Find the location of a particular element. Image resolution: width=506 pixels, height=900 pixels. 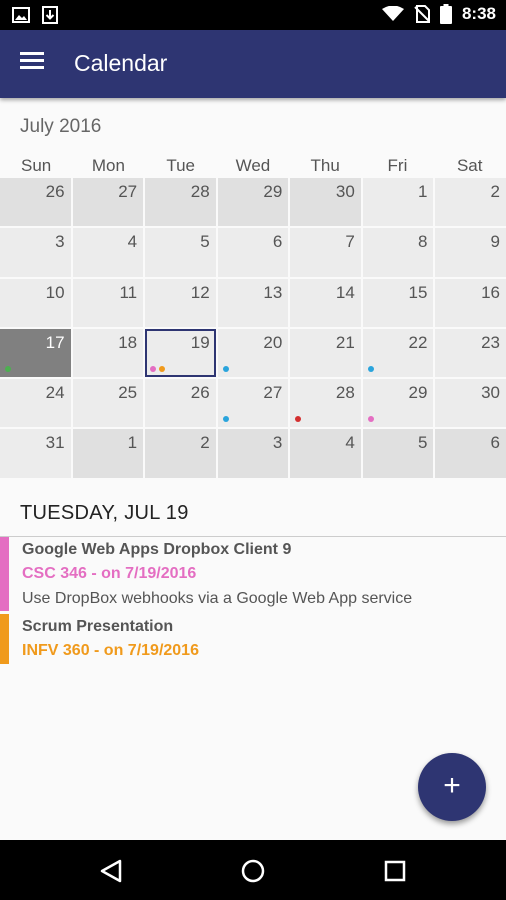

day-number: 9 is located at coordinates (495, 242).